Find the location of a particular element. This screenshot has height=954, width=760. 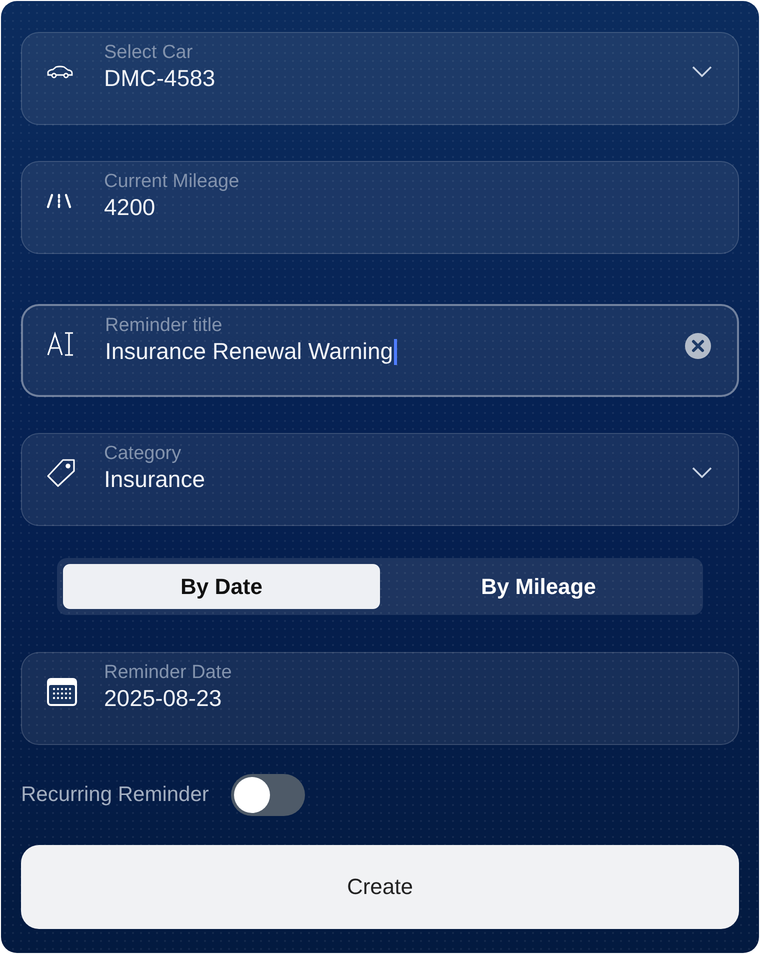

field-value: DMC-4583 is located at coordinates (160, 78).